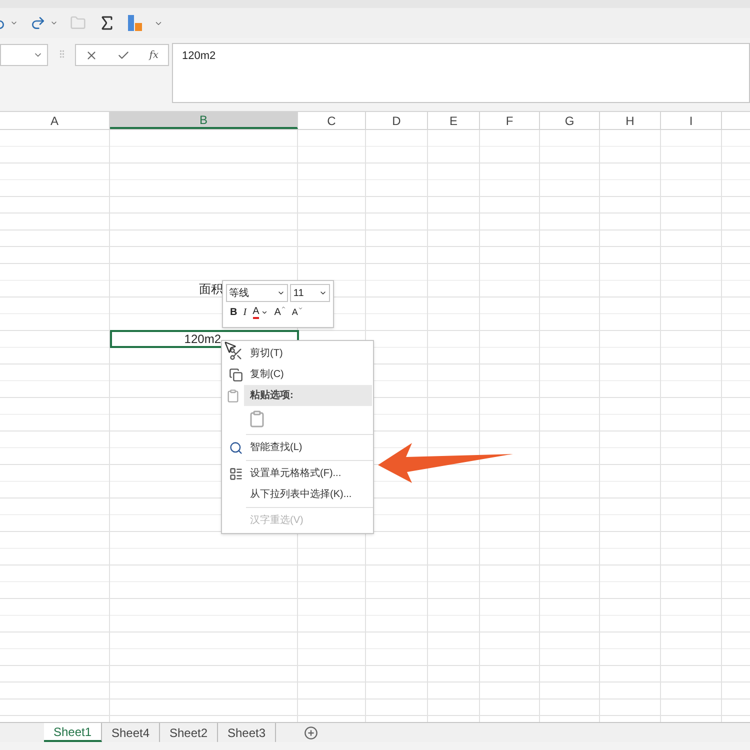  What do you see at coordinates (154, 55) in the screenshot?
I see `insert-function-button: fx` at bounding box center [154, 55].